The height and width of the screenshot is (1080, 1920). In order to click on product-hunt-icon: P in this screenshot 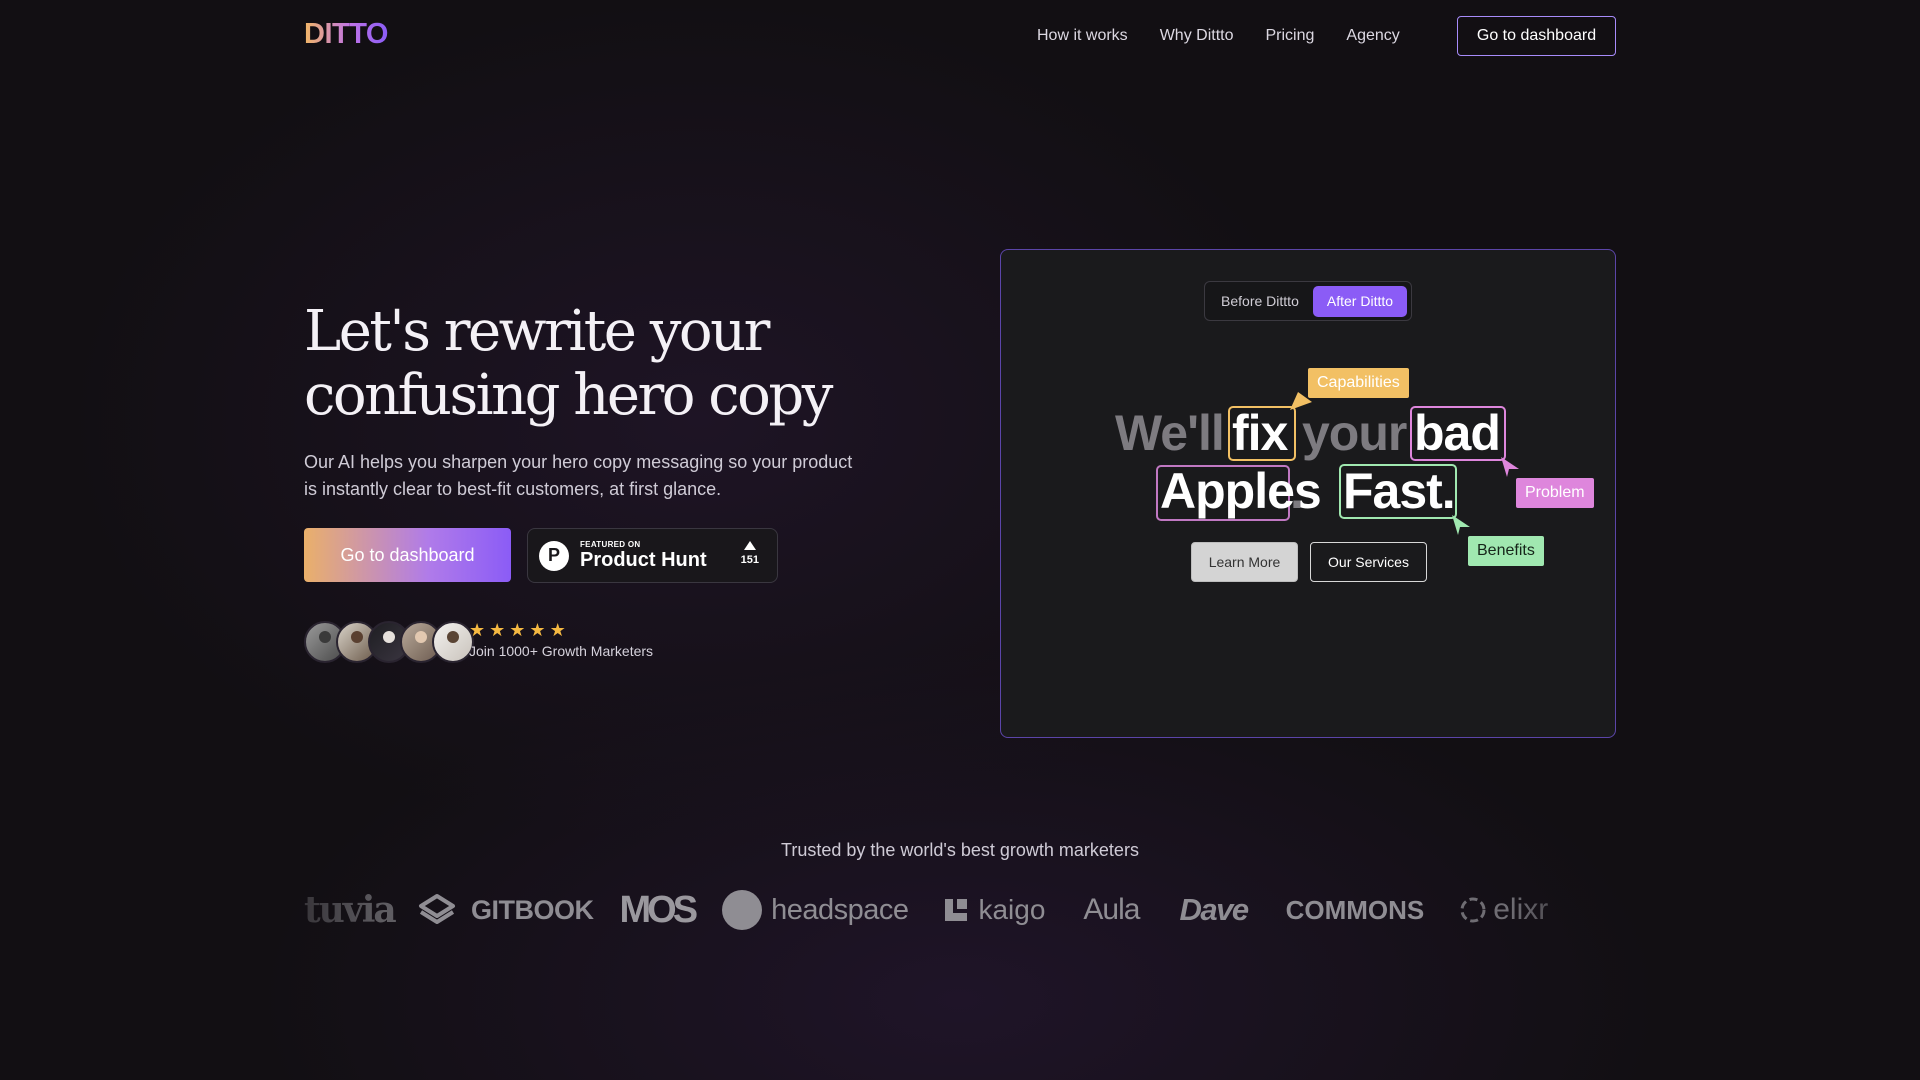, I will do `click(554, 555)`.